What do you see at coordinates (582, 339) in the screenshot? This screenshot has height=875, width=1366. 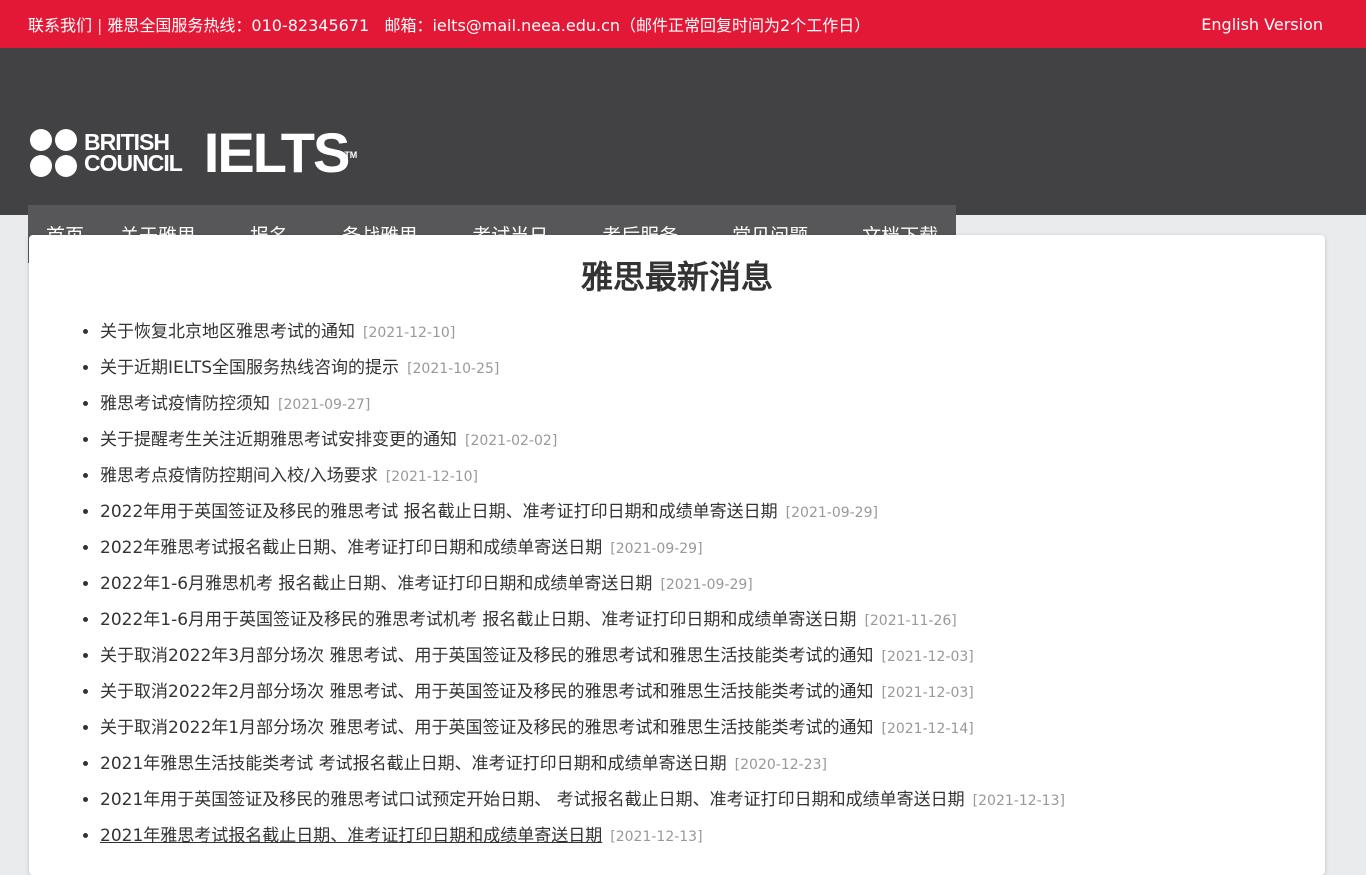 I see `news-item: 关于恢复北京地区雅思考试的通知 [2021-12-10]` at bounding box center [582, 339].